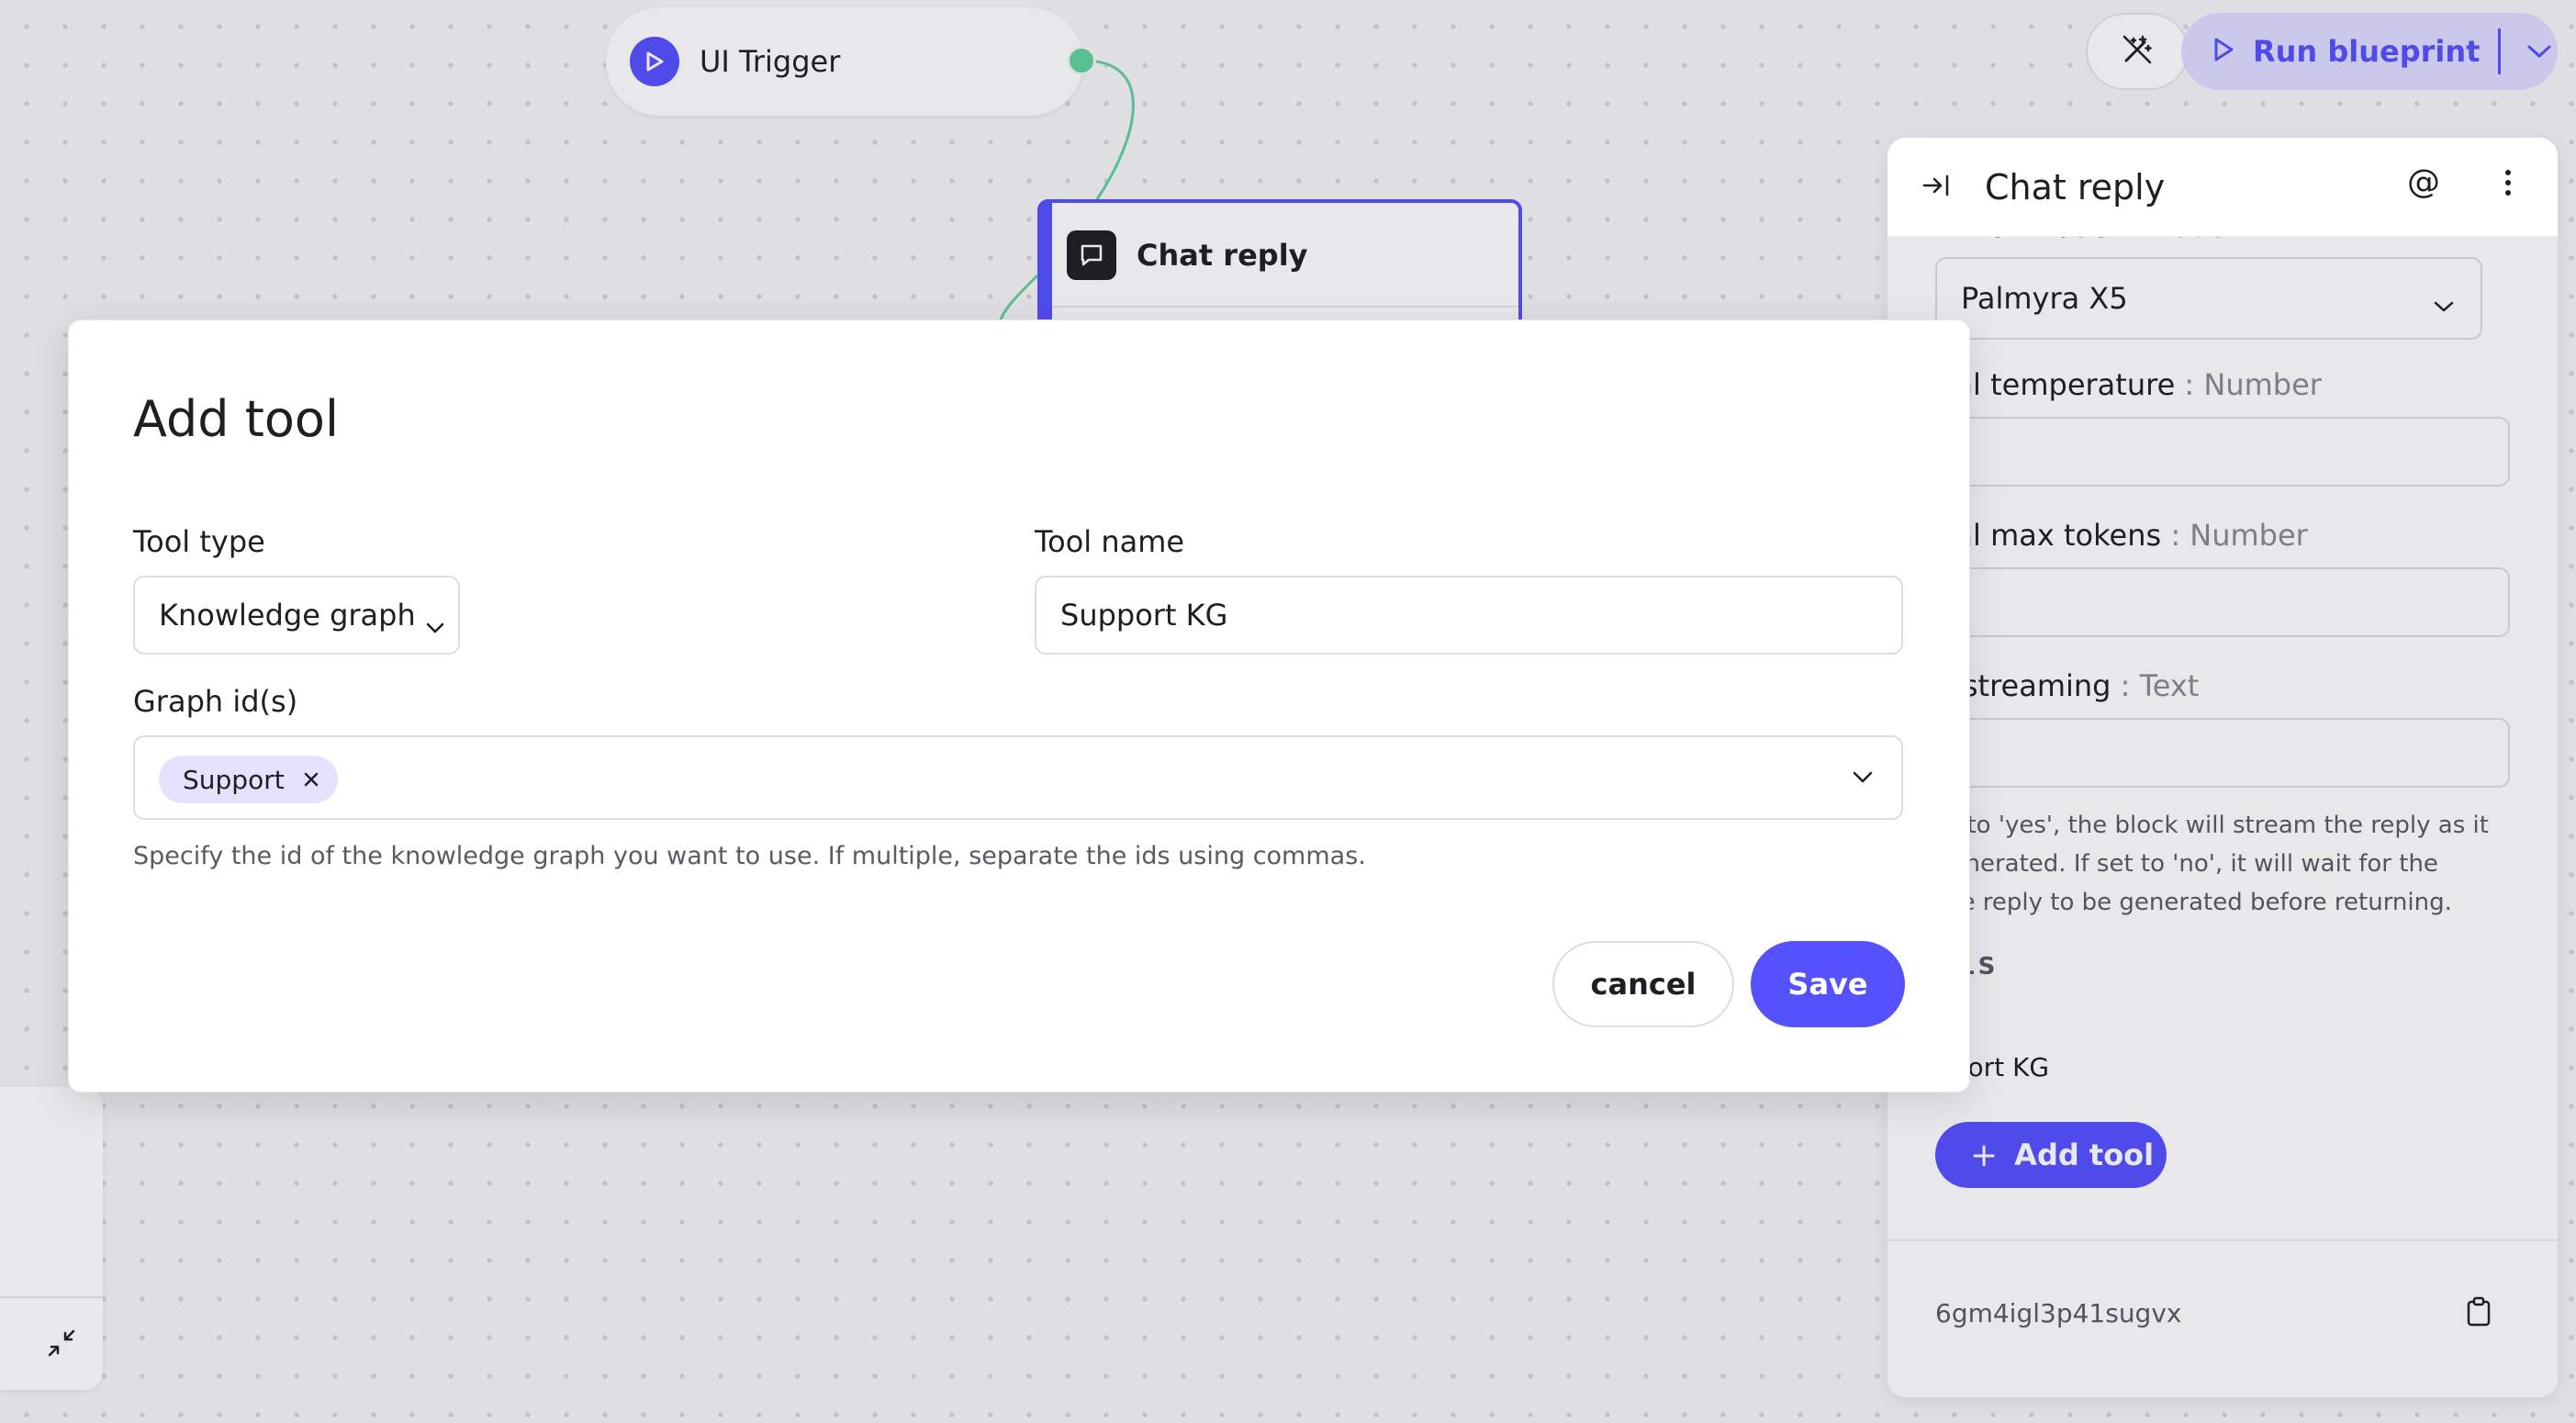 The image size is (2576, 1423). I want to click on graph-id-chip-label: Support, so click(234, 779).